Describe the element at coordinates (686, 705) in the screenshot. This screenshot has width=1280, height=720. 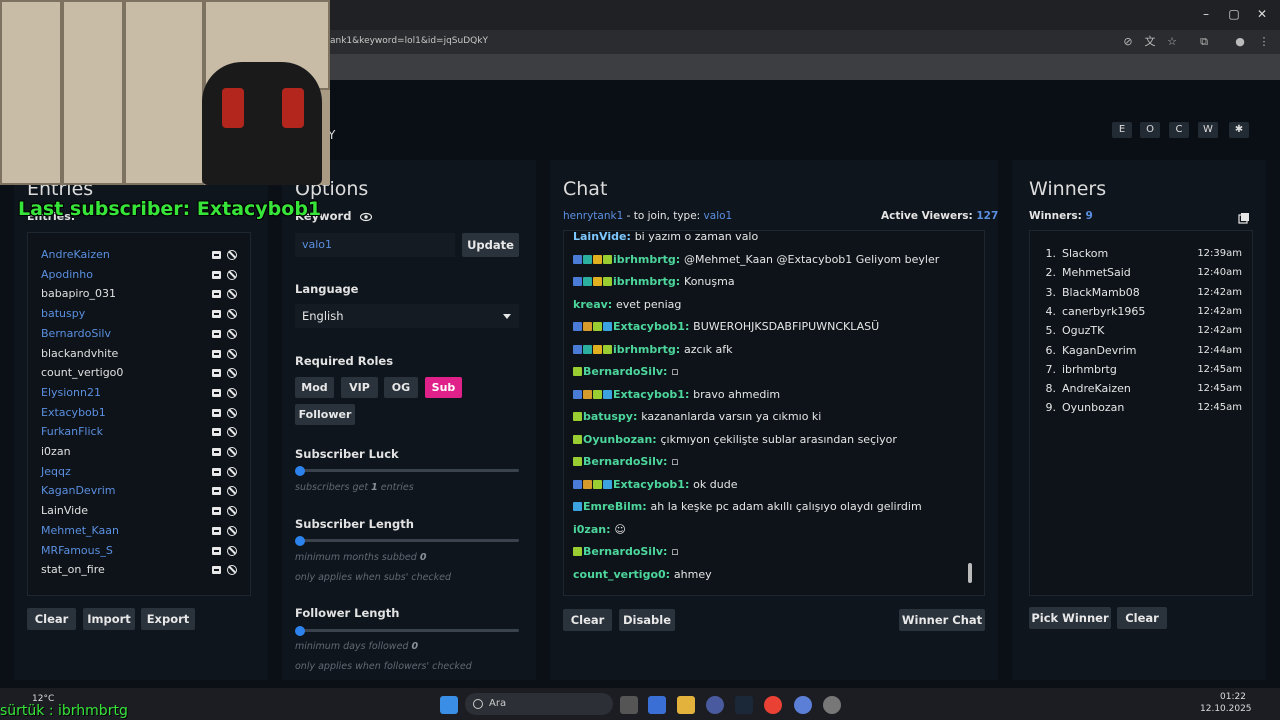
I see `file-explorer-icon` at that location.